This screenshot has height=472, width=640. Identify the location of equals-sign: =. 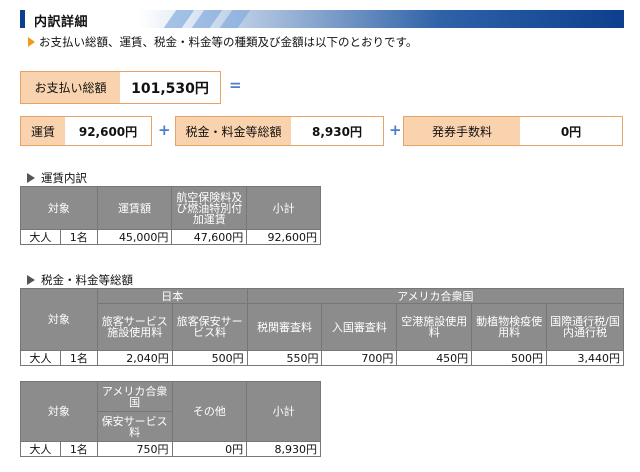
(235, 85).